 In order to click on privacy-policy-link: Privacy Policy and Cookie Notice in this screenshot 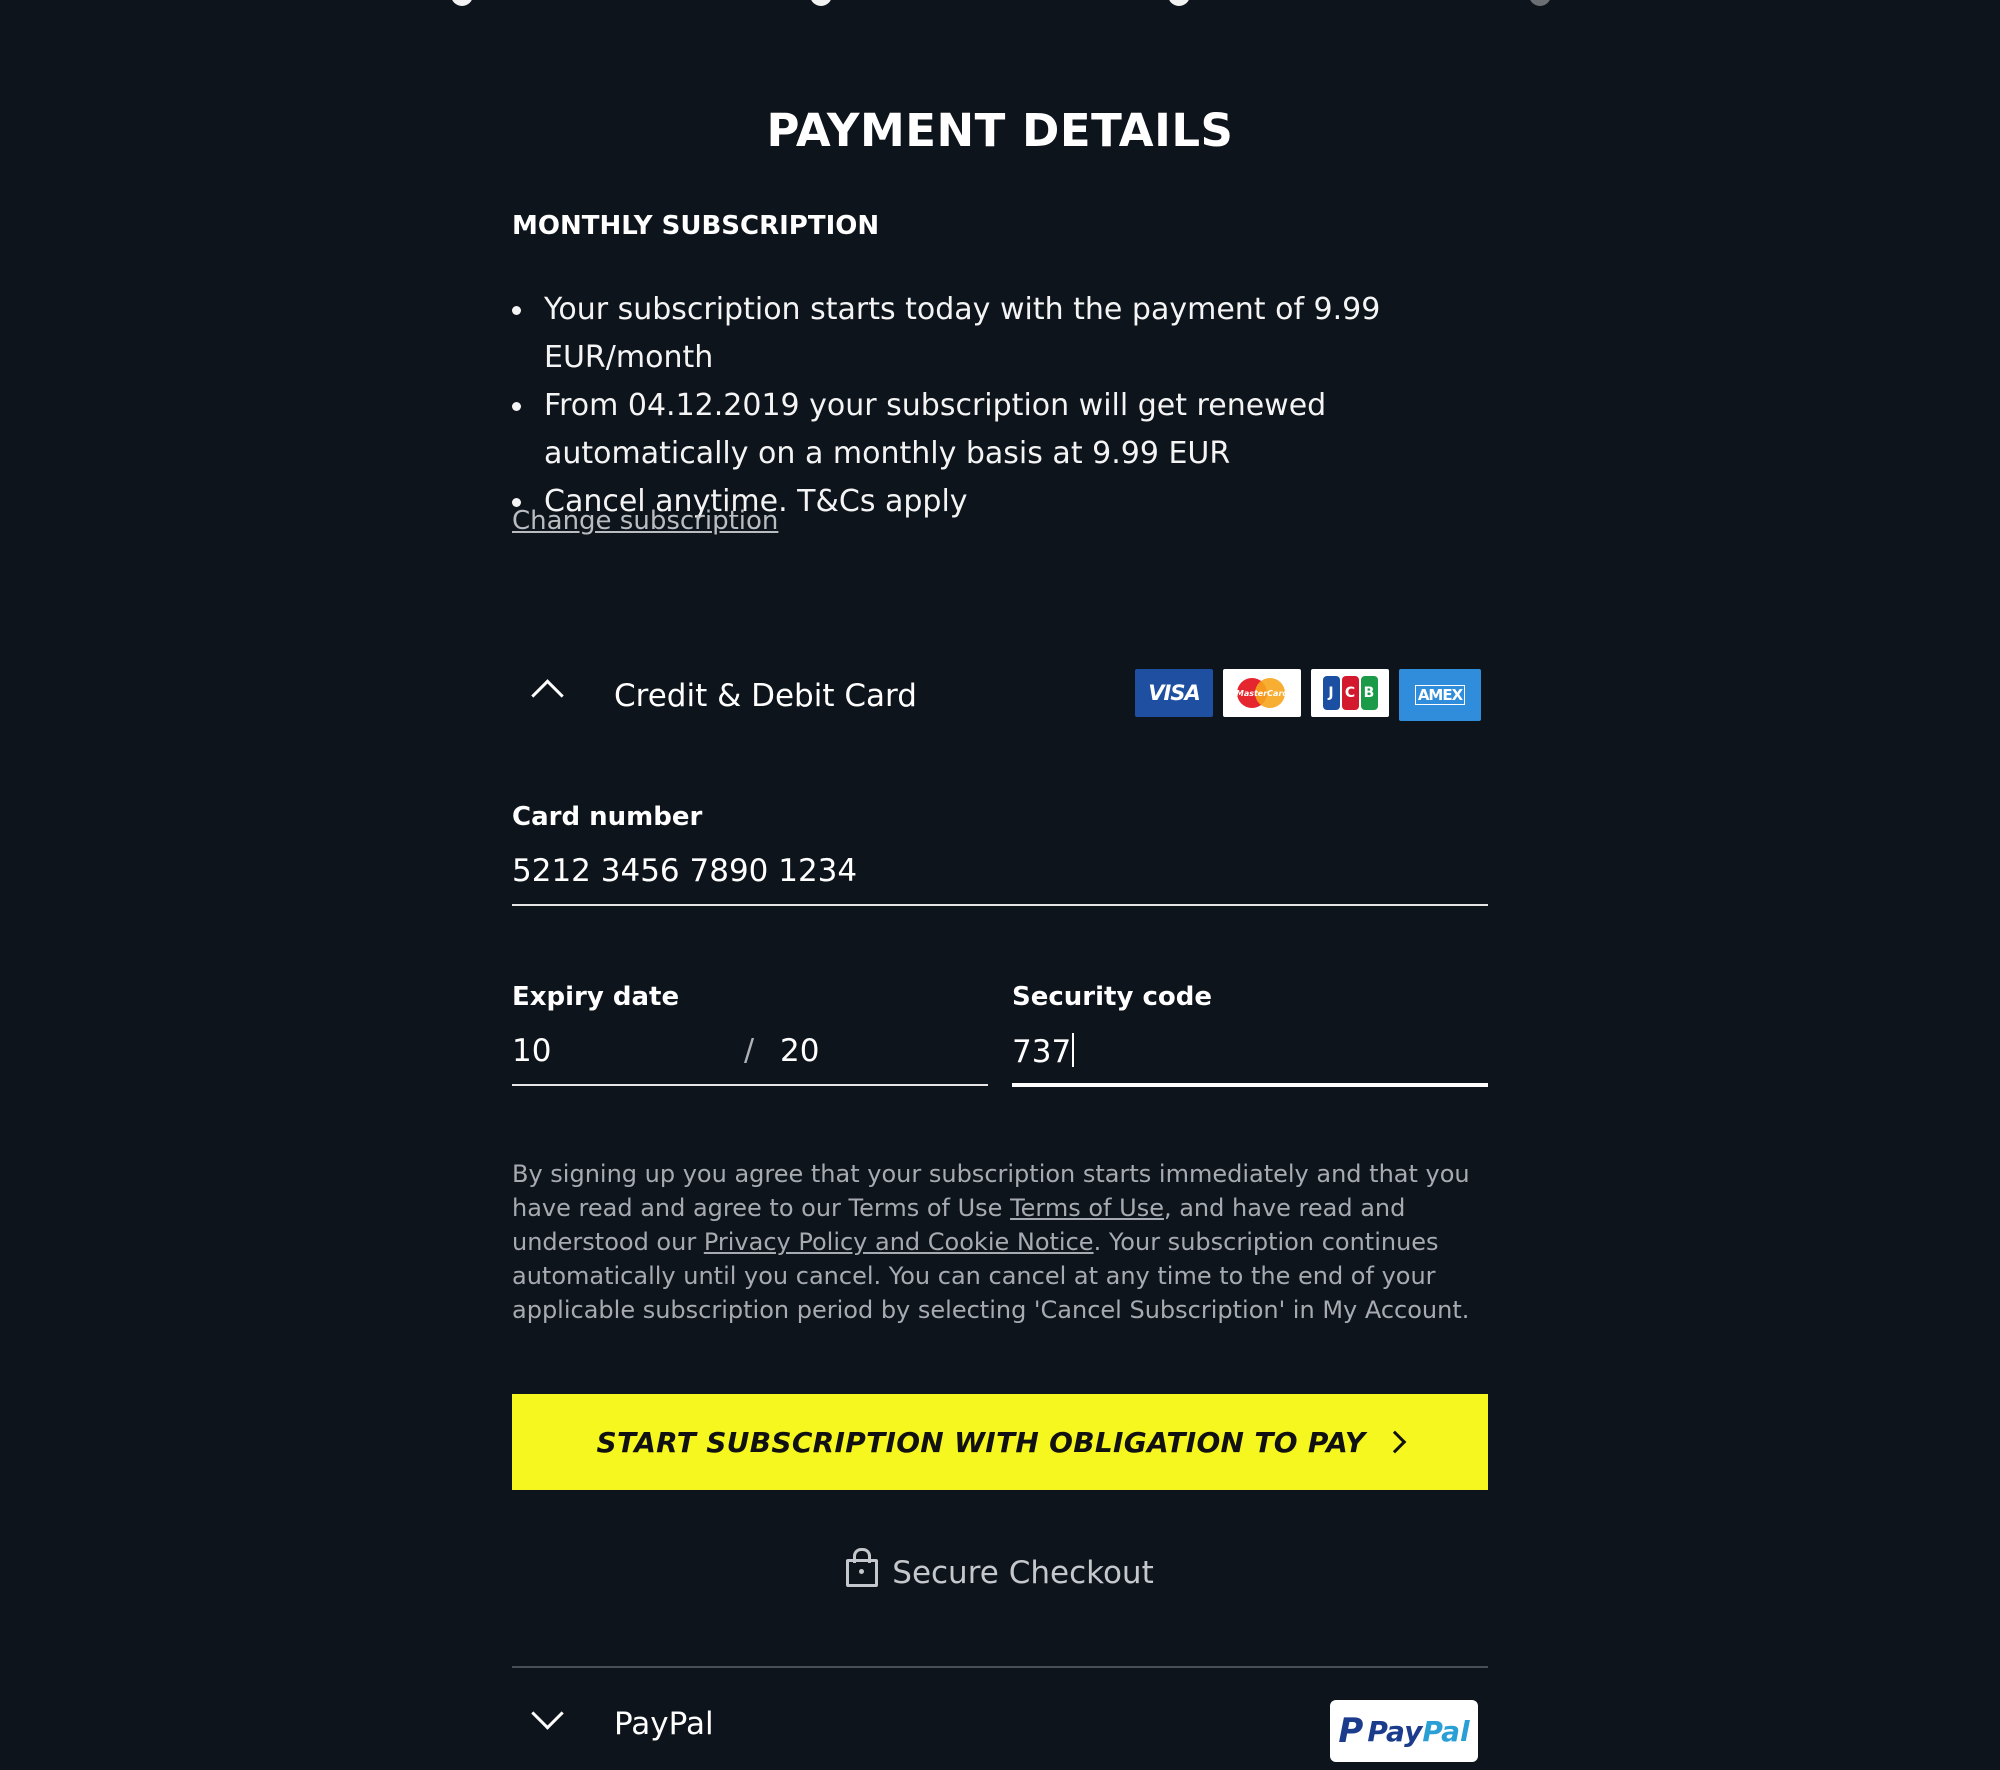, I will do `click(899, 1242)`.